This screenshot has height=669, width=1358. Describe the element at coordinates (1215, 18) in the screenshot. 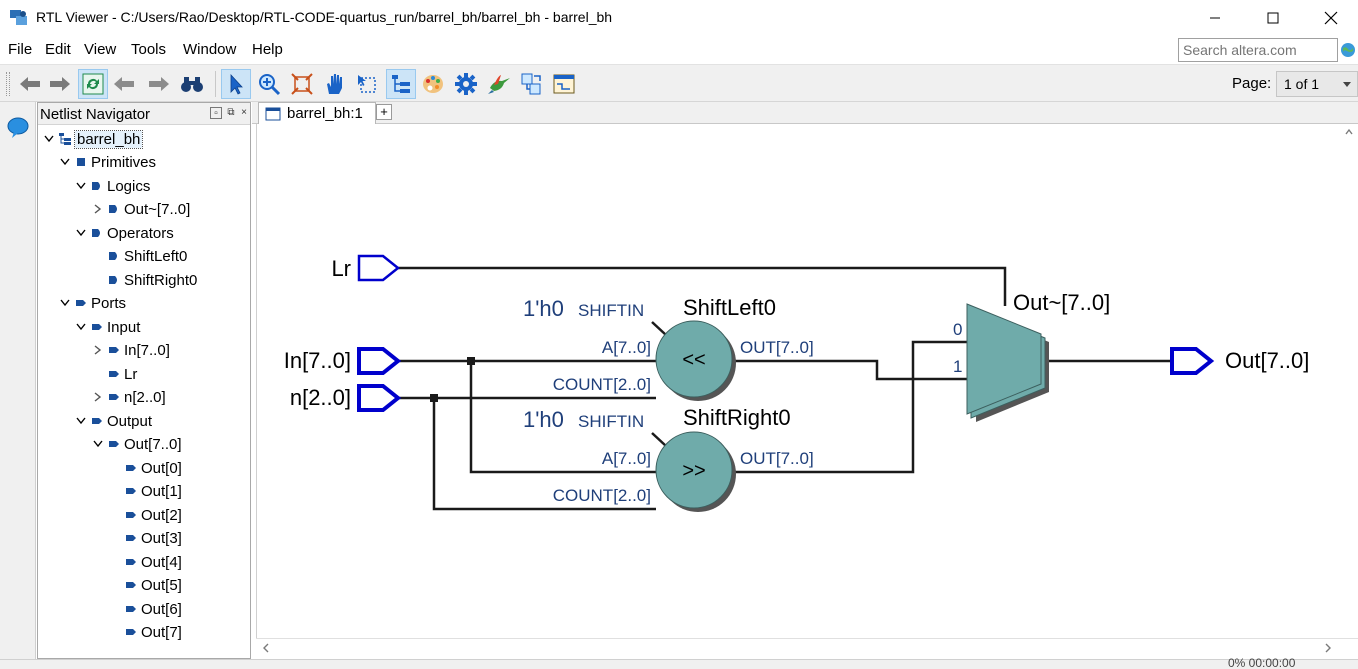

I see `minimize-button` at that location.